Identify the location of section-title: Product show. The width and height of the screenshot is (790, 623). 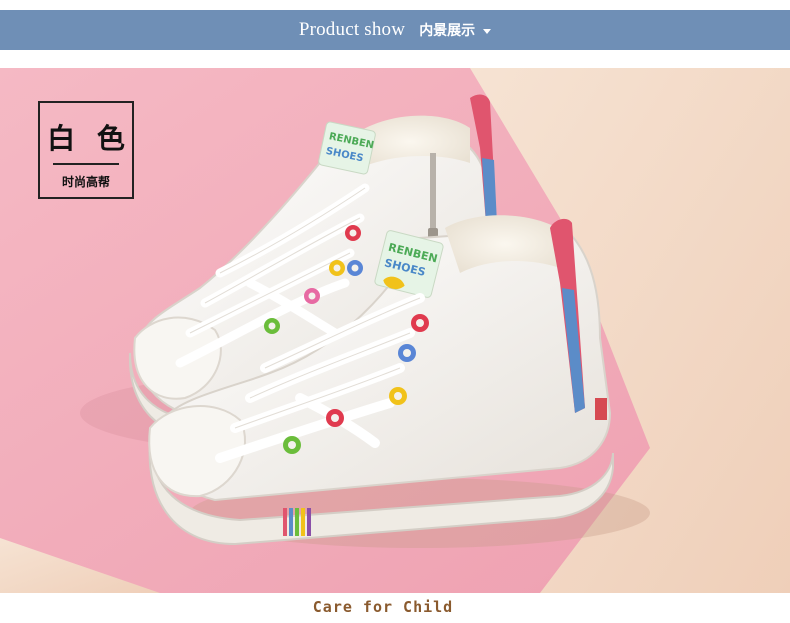
(352, 29).